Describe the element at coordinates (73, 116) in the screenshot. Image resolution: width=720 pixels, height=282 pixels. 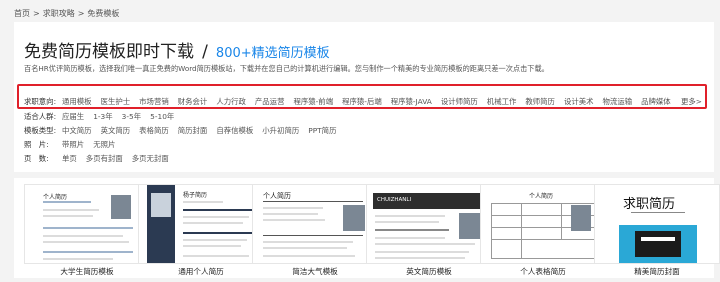
I see `filter-option: 应届生` at that location.